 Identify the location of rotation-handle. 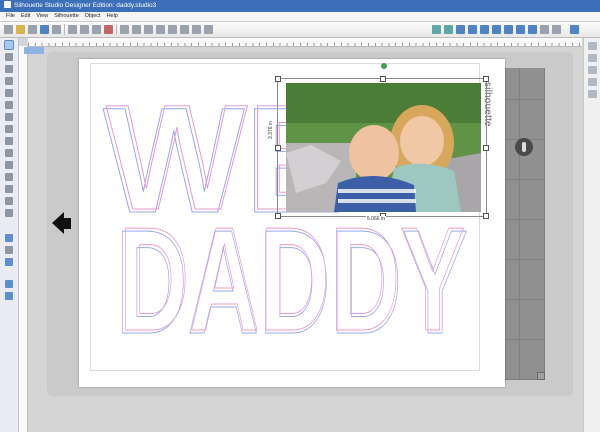
(384, 66).